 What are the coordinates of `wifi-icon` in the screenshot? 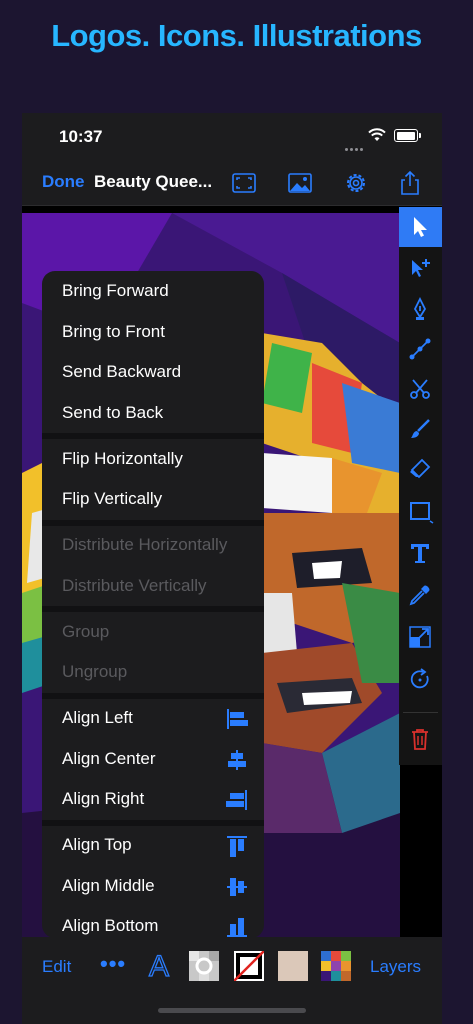 It's located at (377, 134).